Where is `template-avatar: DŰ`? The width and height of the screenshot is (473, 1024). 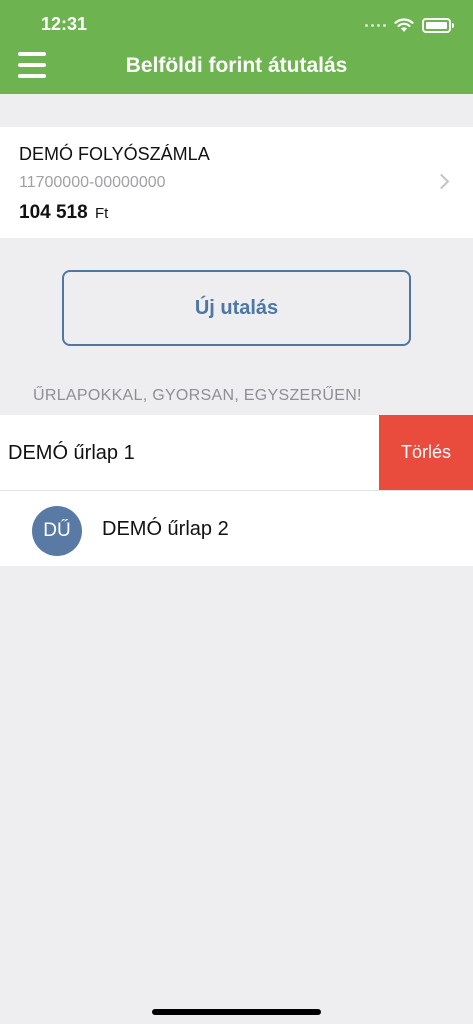 template-avatar: DŰ is located at coordinates (57, 531).